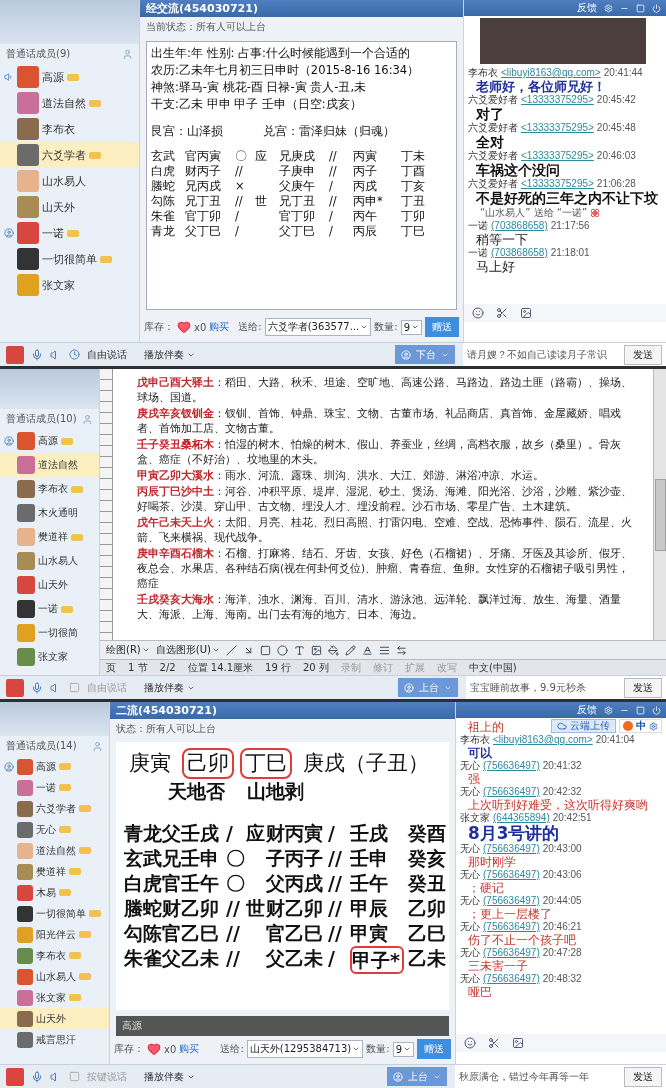  Describe the element at coordinates (640, 726) in the screenshot. I see `input-method-bar: 中` at that location.